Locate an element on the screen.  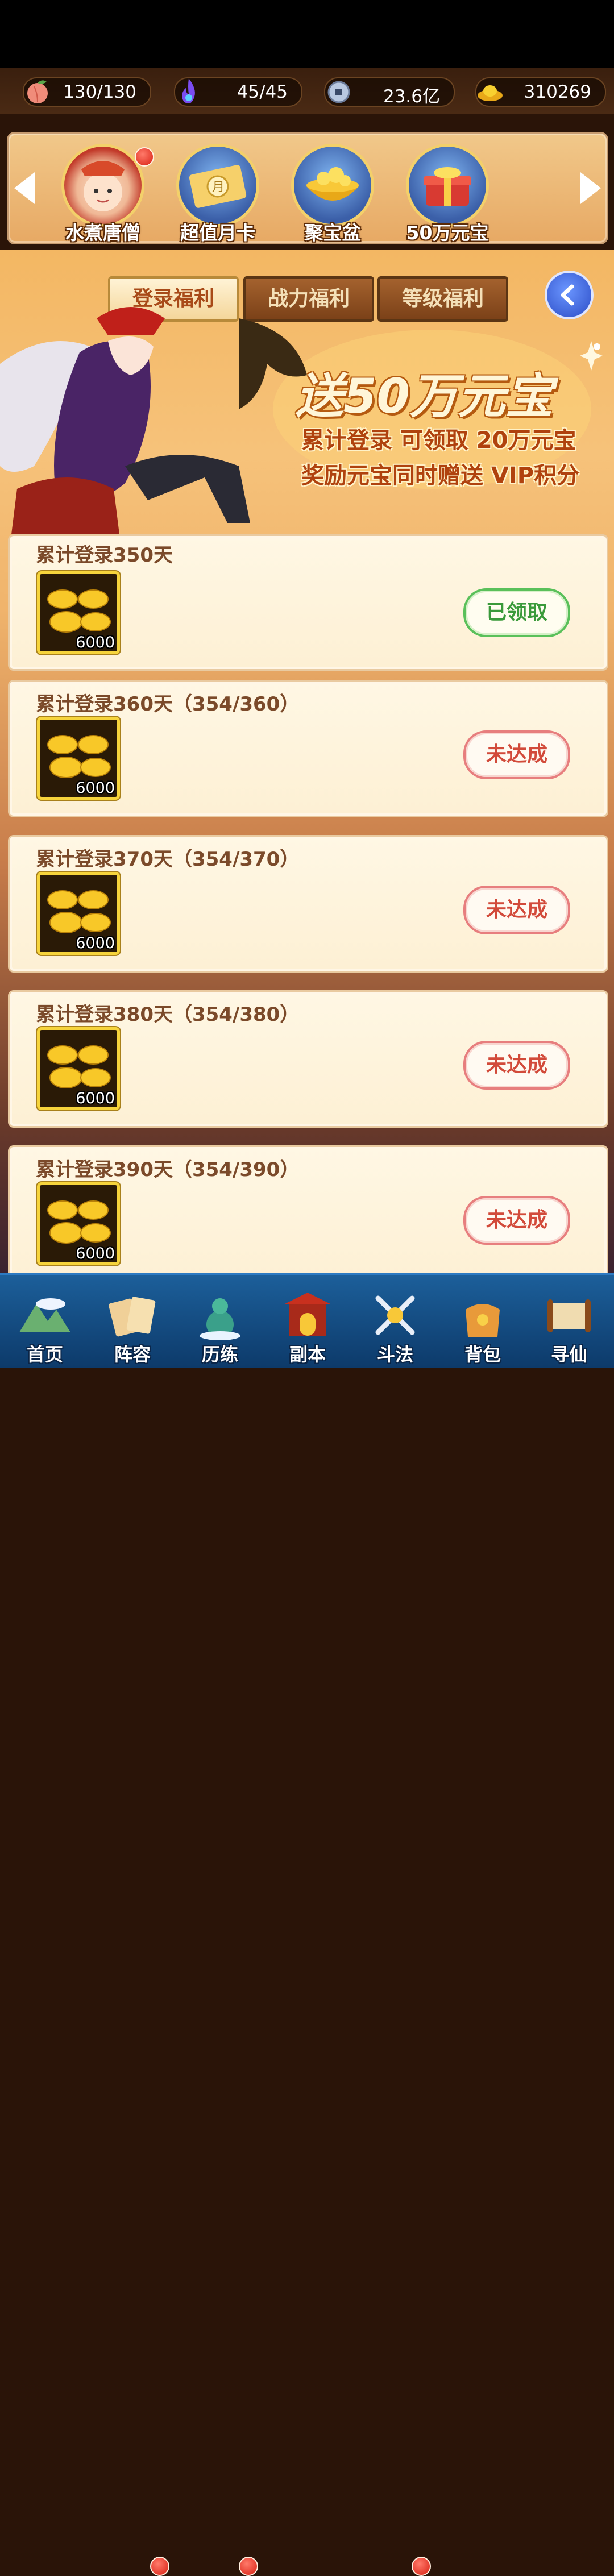
bag-icon is located at coordinates (483, 1321).